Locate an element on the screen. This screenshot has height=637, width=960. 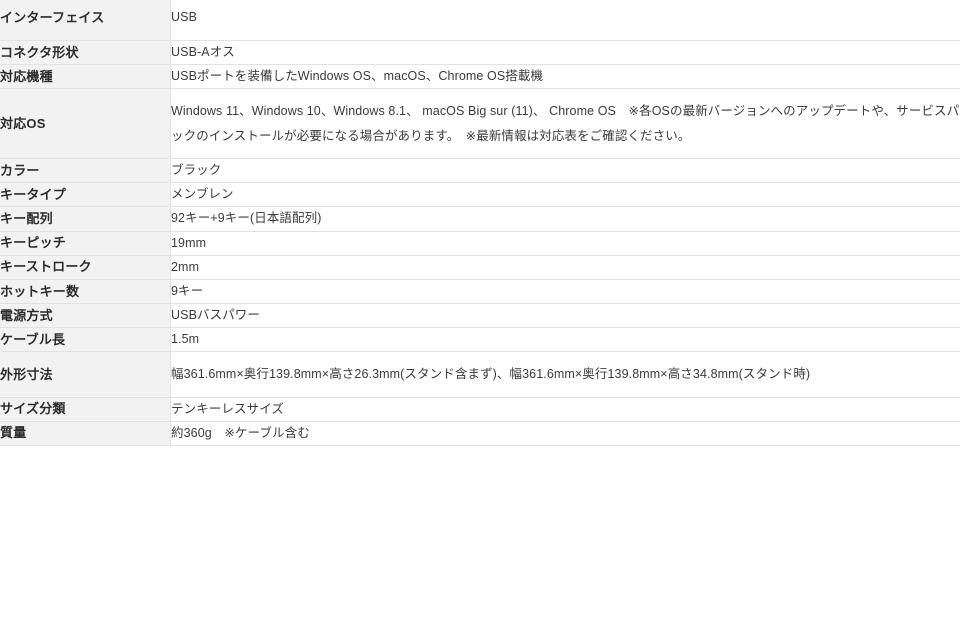
spec-value-13: テンキーレスサイズ is located at coordinates (565, 409).